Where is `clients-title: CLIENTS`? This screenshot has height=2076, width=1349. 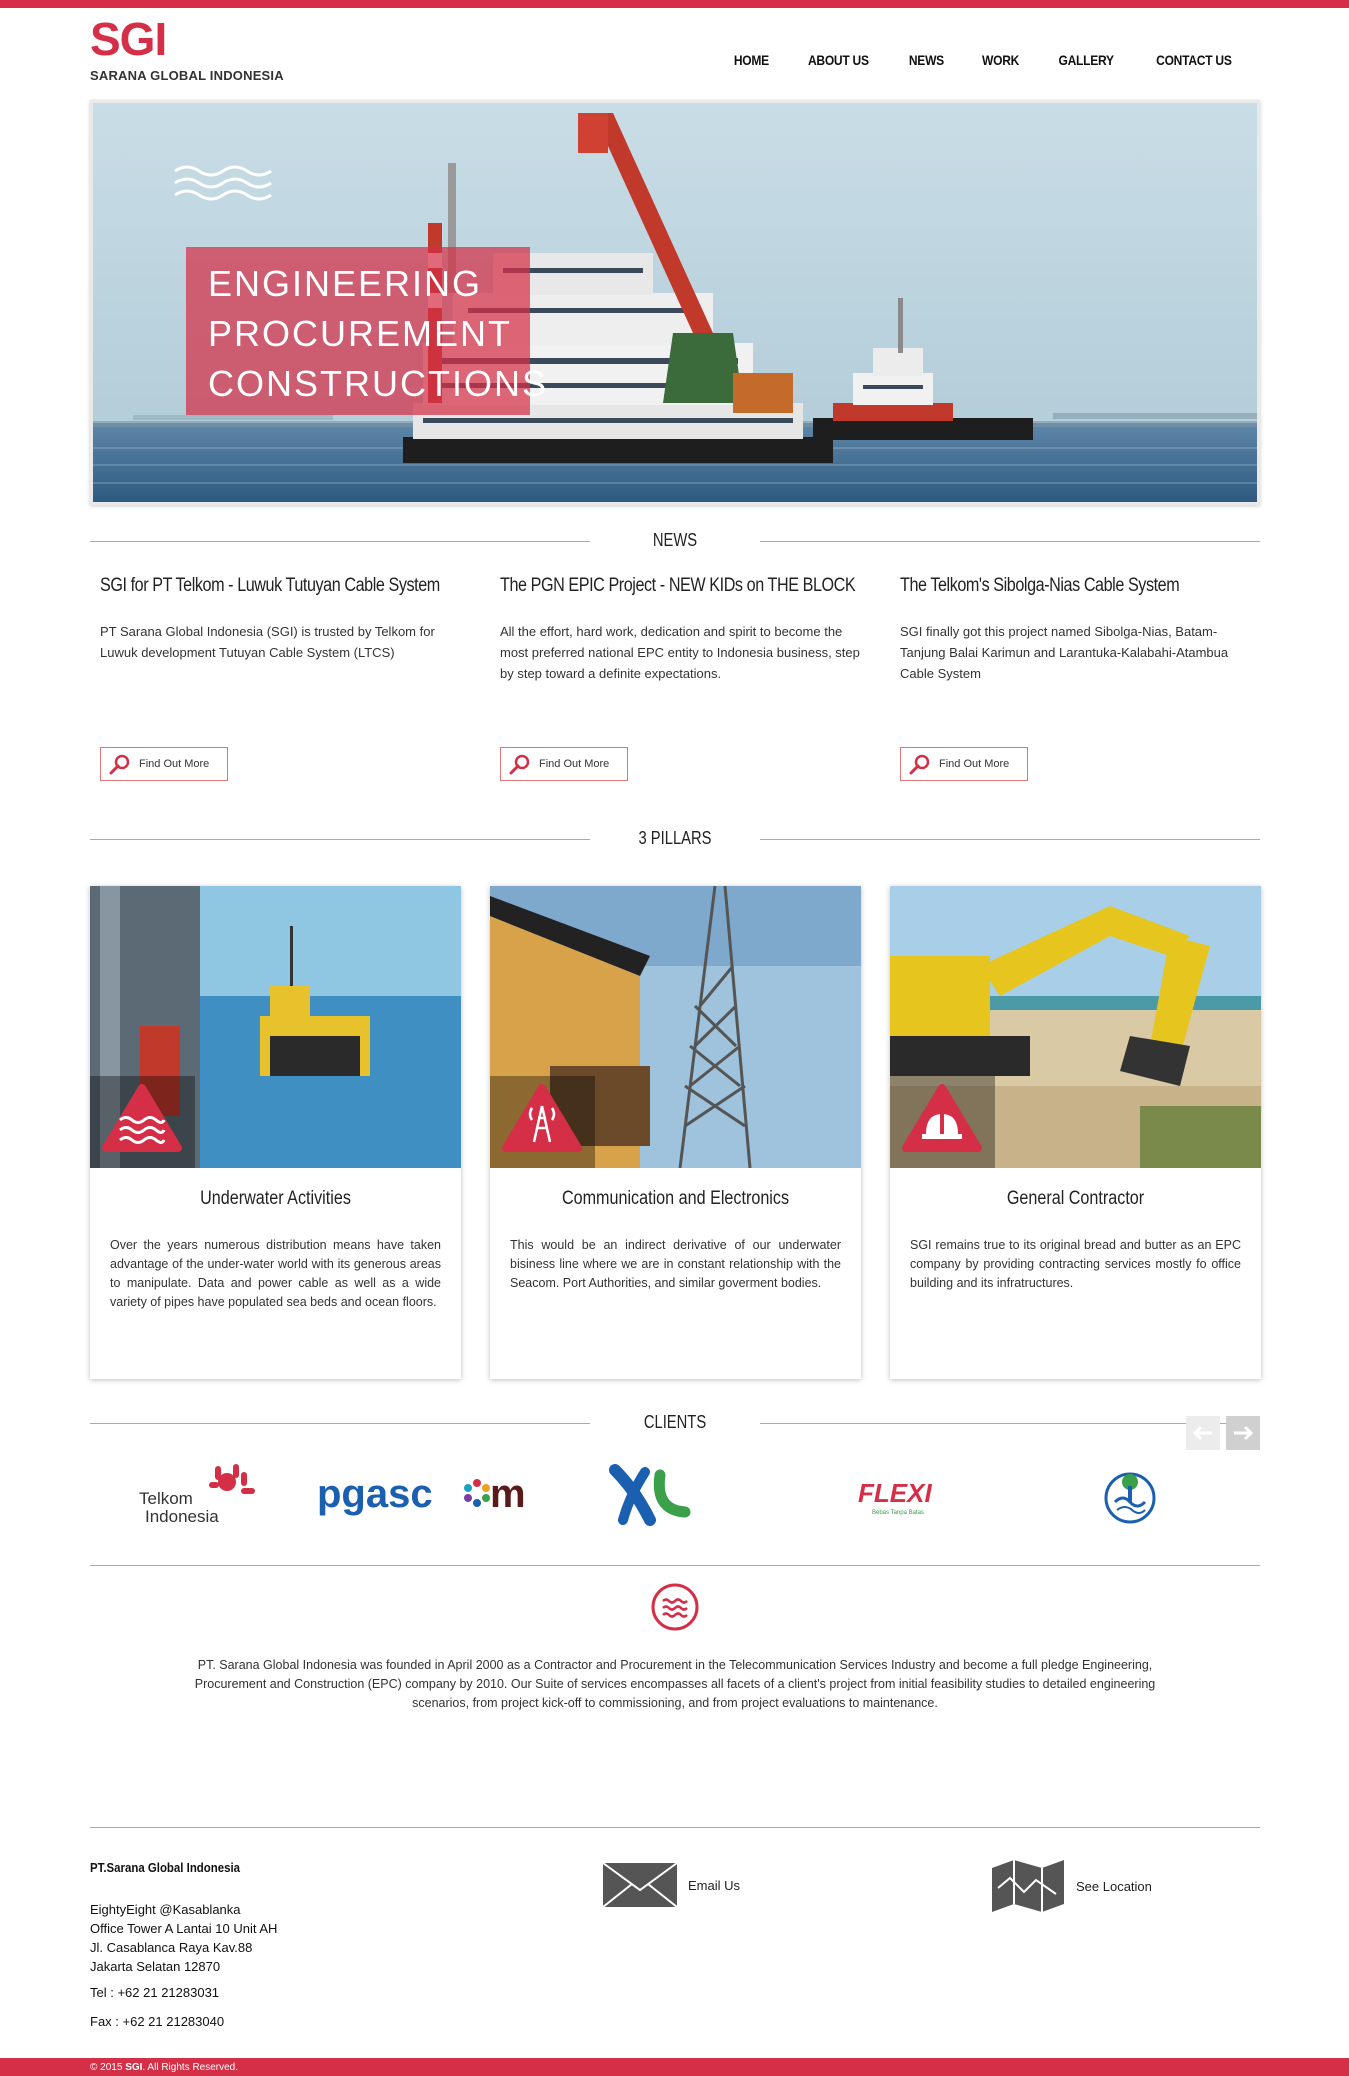
clients-title: CLIENTS is located at coordinates (675, 1422).